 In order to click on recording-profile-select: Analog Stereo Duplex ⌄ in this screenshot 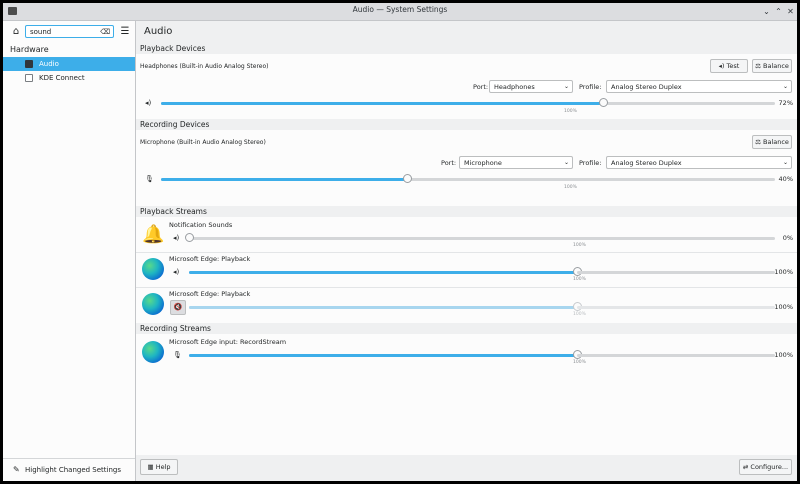, I will do `click(699, 162)`.